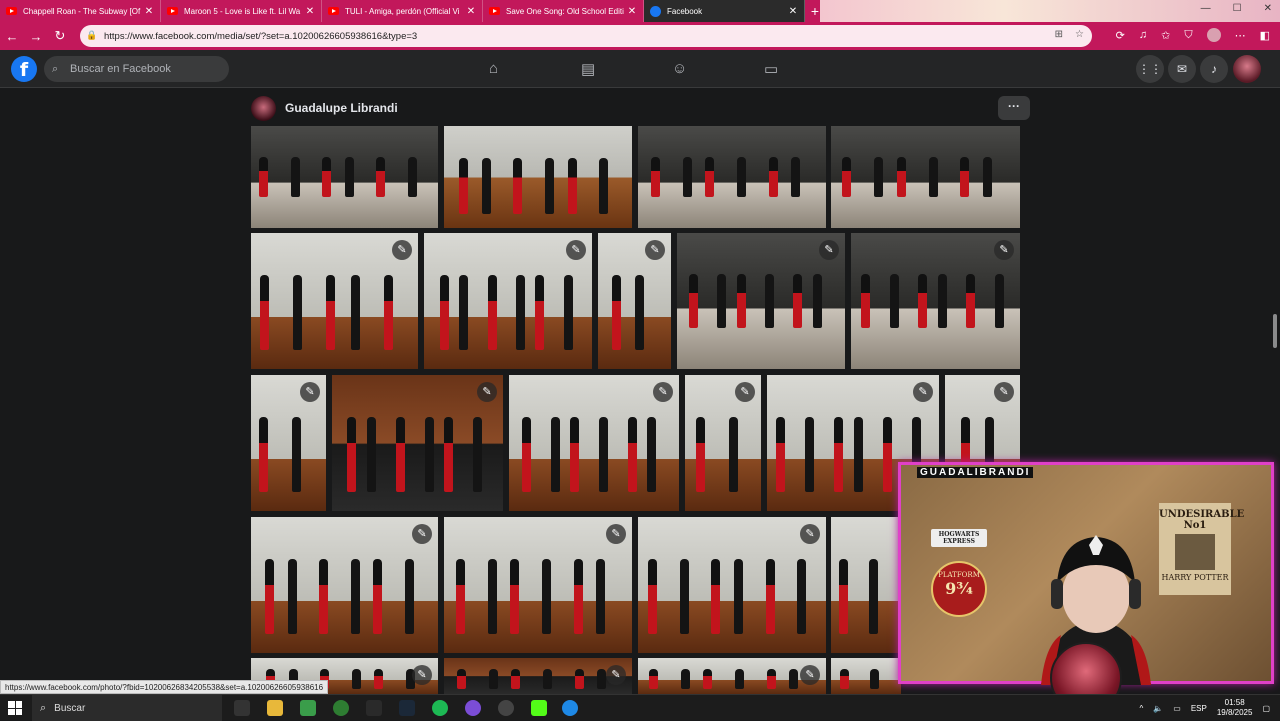 This screenshot has width=1280, height=721. Describe the element at coordinates (341, 708) in the screenshot. I see `xbox-icon` at that location.